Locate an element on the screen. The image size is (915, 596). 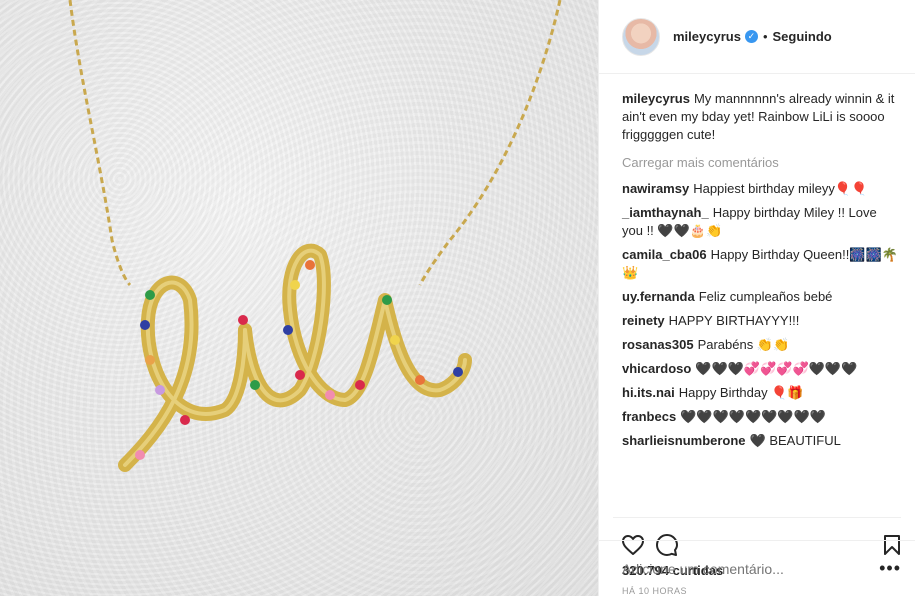
comment-text: HAPPY BIRTHAYYY!!! is located at coordinates (734, 320).